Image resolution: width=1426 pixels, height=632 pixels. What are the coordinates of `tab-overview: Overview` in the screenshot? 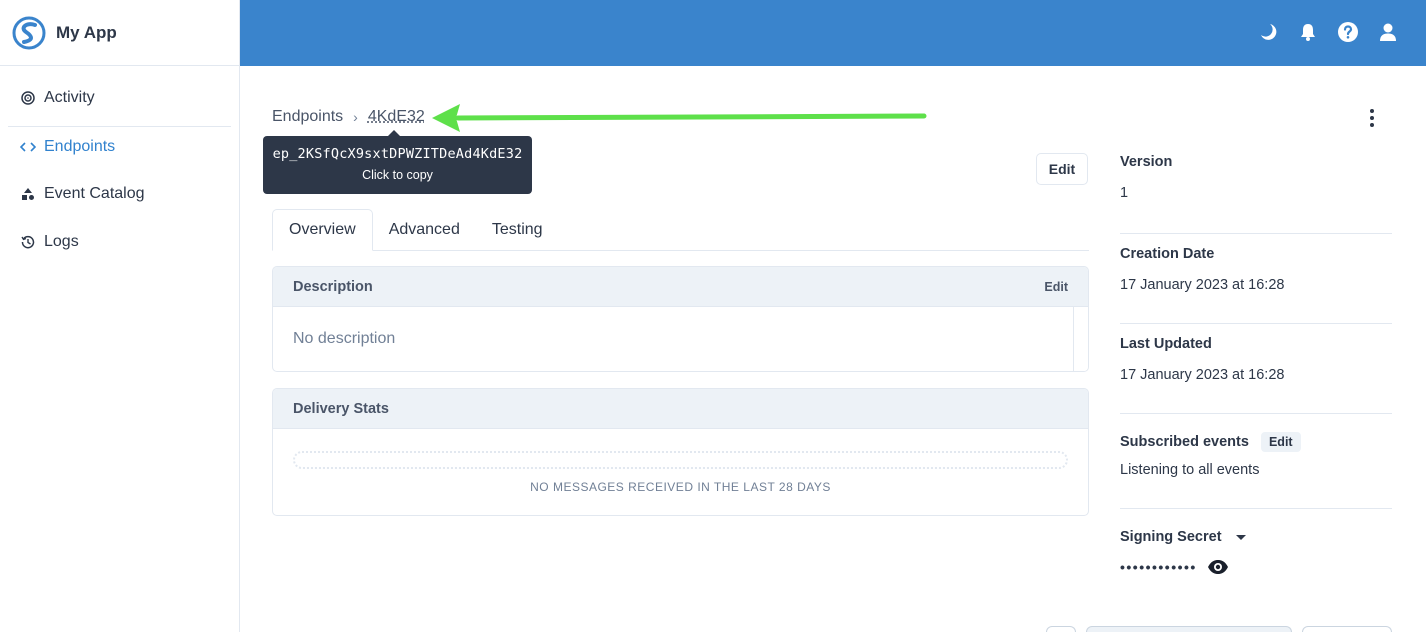 It's located at (322, 230).